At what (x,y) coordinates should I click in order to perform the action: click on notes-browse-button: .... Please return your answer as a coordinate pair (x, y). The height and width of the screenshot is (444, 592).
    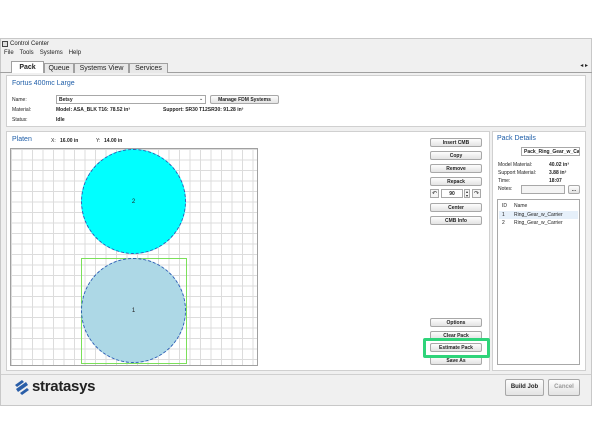
    Looking at the image, I should click on (574, 189).